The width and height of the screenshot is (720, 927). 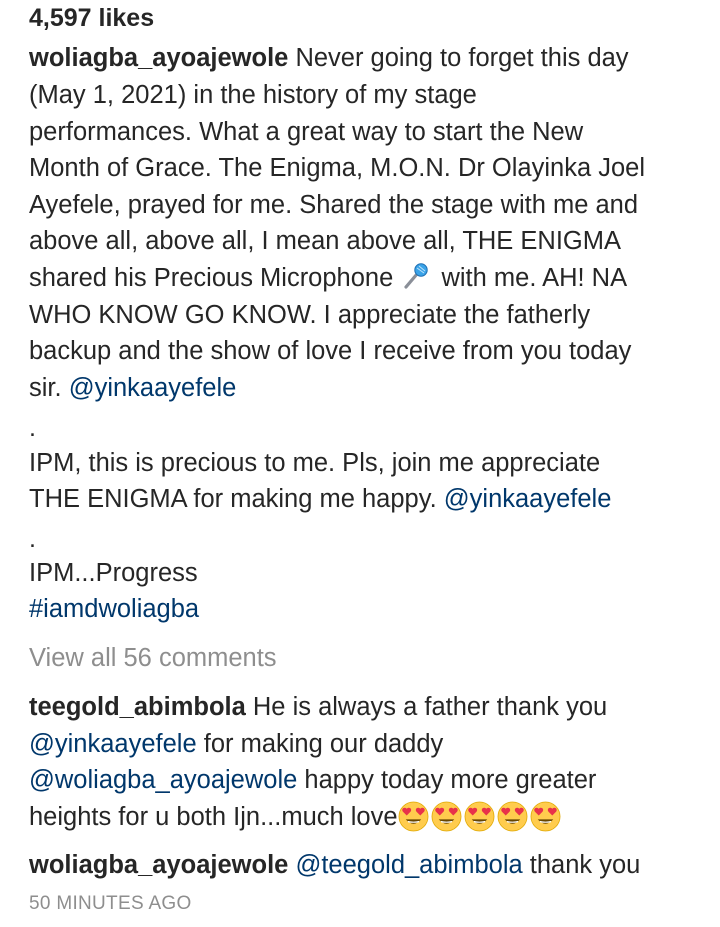 What do you see at coordinates (114, 609) in the screenshot?
I see `hashtag-link: #iamdwoliagba` at bounding box center [114, 609].